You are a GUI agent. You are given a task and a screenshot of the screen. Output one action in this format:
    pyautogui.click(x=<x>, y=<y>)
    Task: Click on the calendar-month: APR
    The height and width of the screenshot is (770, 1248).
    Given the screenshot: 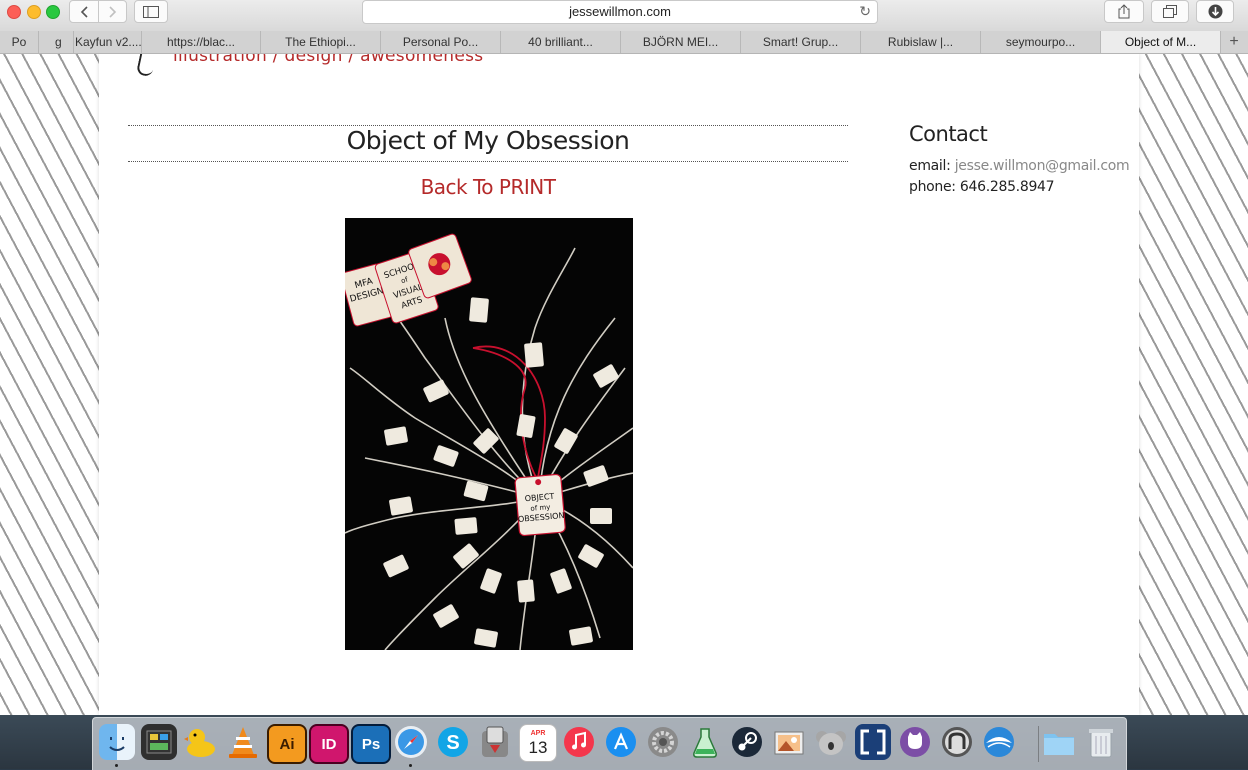 What is the action you would take?
    pyautogui.click(x=538, y=733)
    